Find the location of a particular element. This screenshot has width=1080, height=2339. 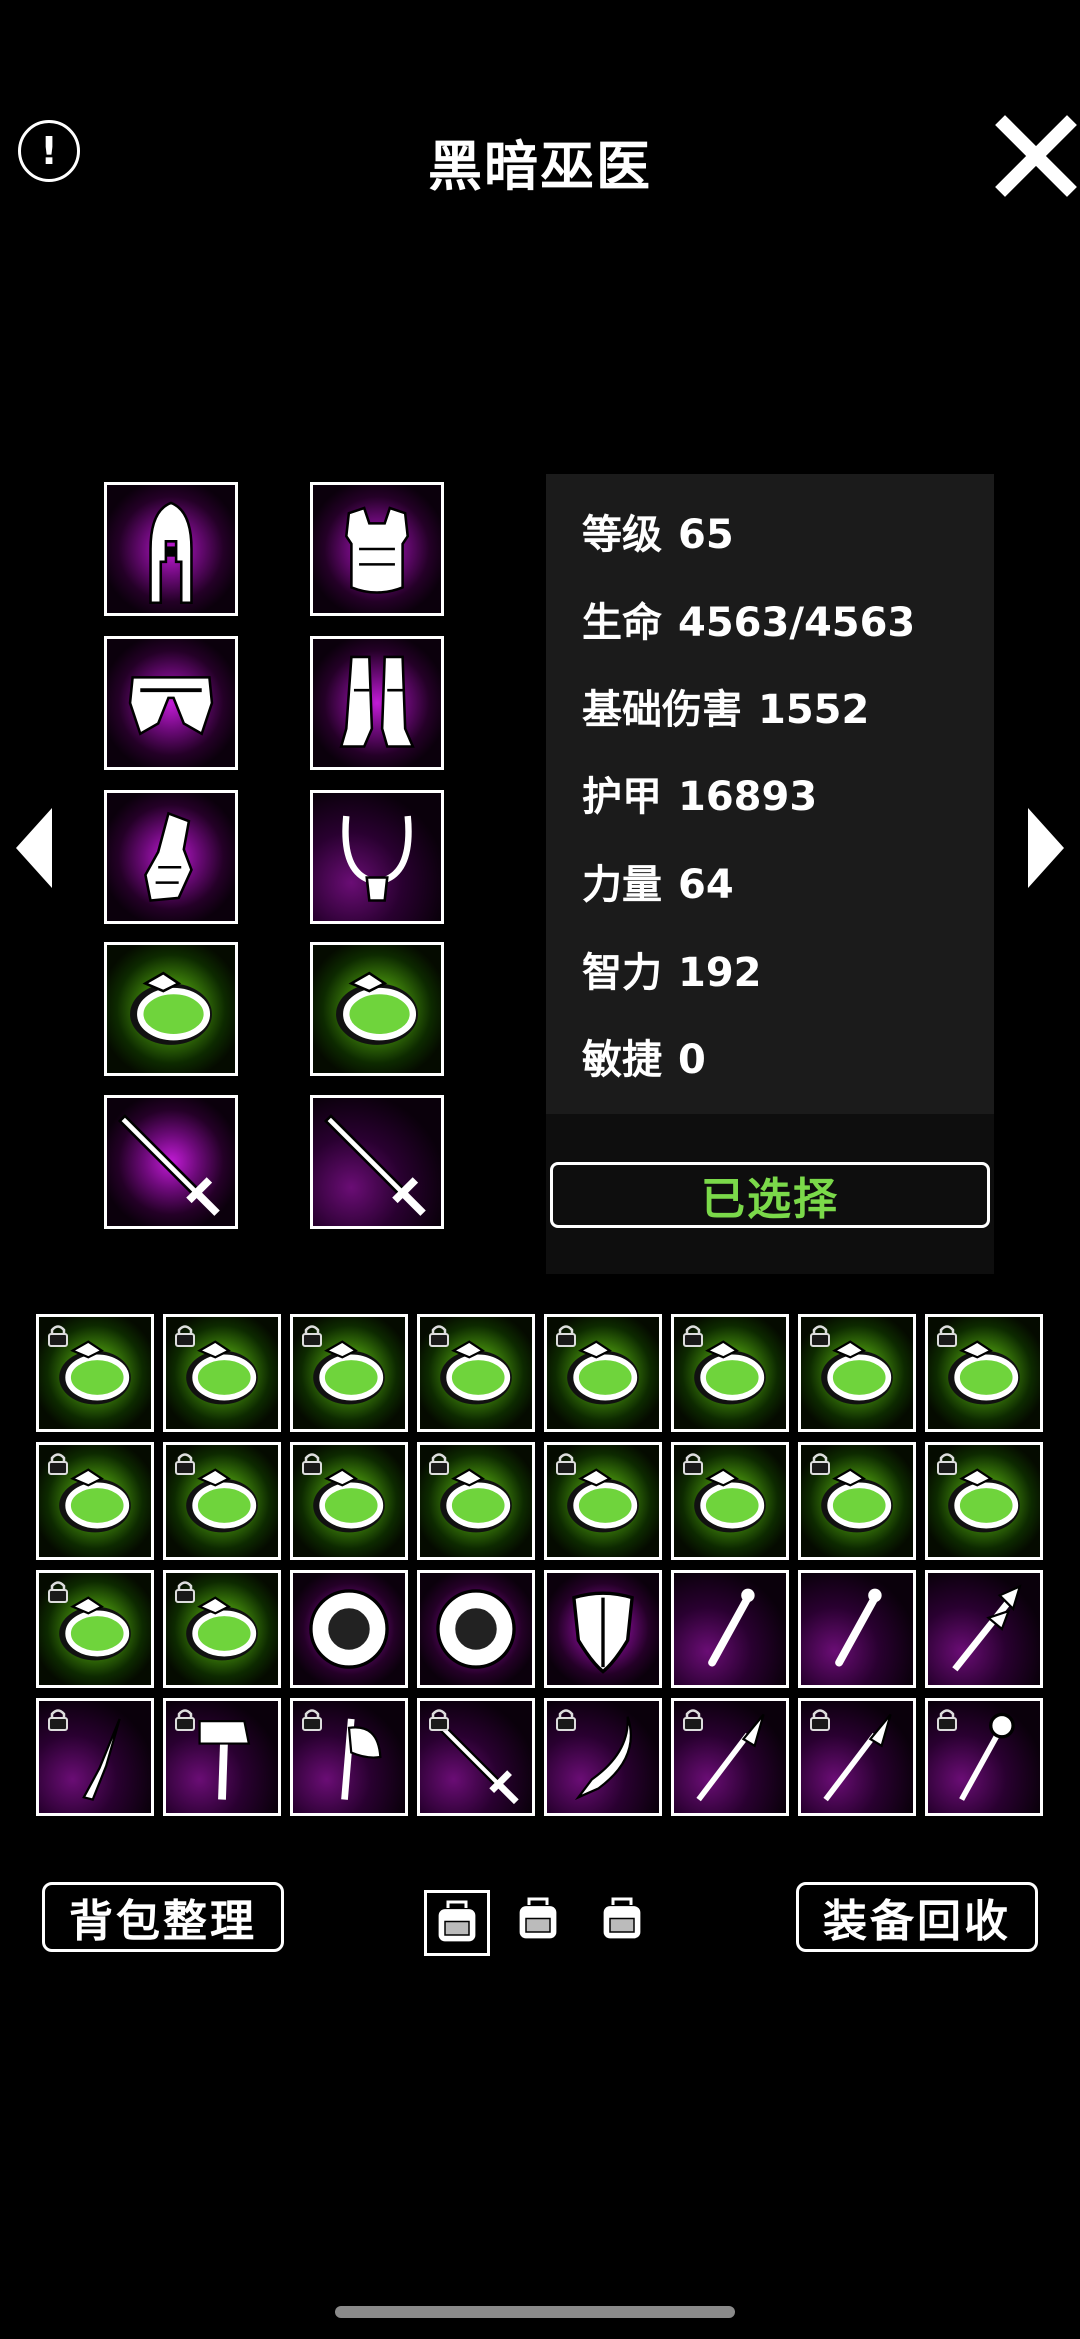

stat-row: 基础伤害 1552 is located at coordinates (725, 706).